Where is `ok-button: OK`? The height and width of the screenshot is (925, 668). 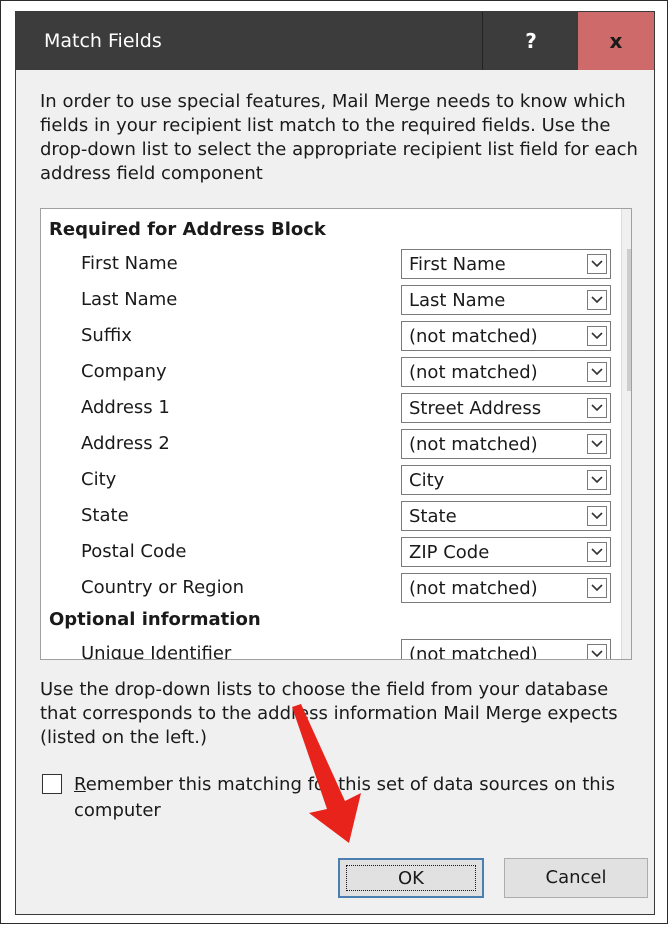 ok-button: OK is located at coordinates (411, 878).